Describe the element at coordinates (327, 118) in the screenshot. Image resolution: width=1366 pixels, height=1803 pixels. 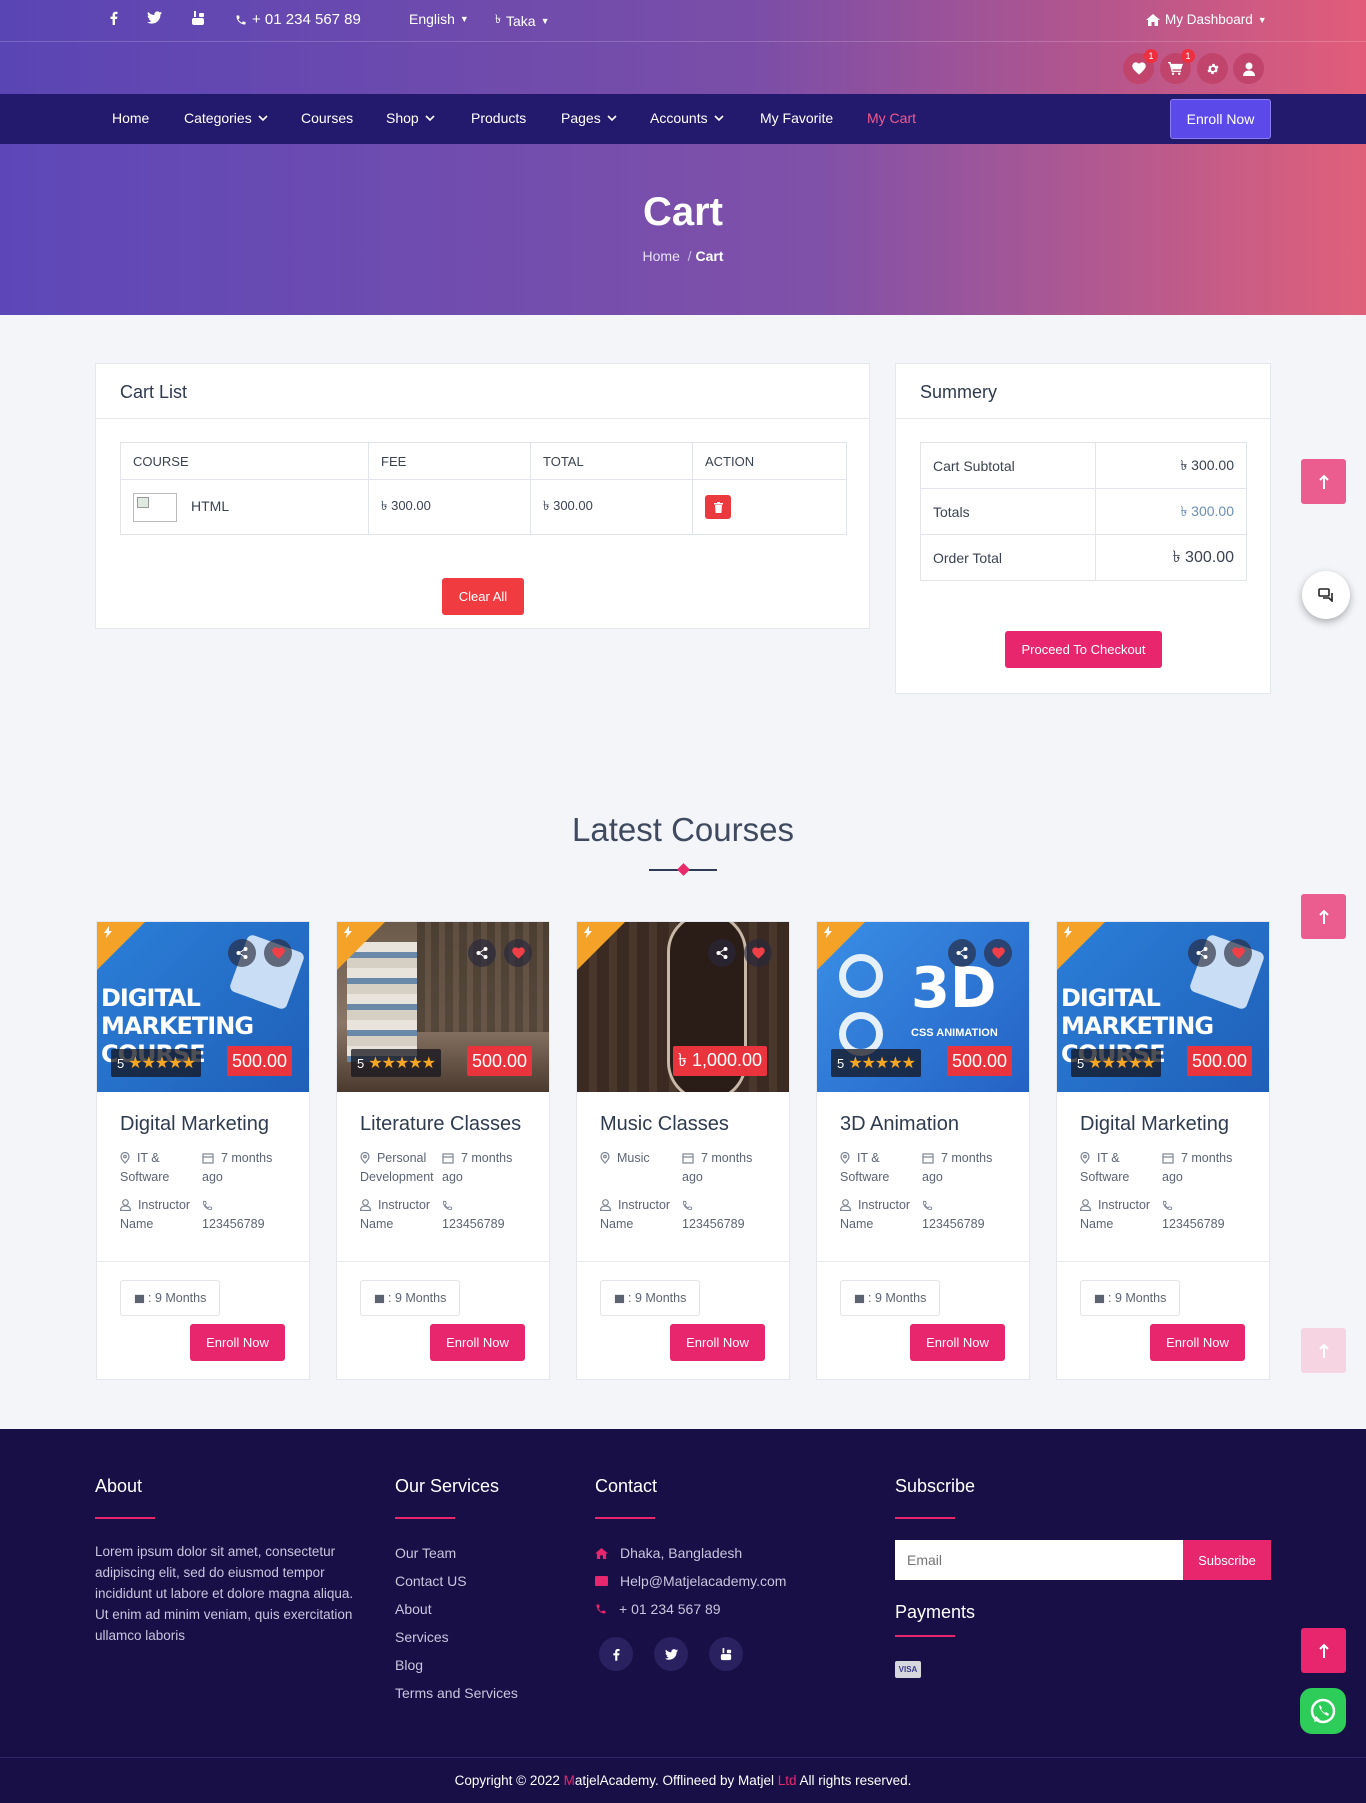
I see `nav-item-courses: Courses` at that location.